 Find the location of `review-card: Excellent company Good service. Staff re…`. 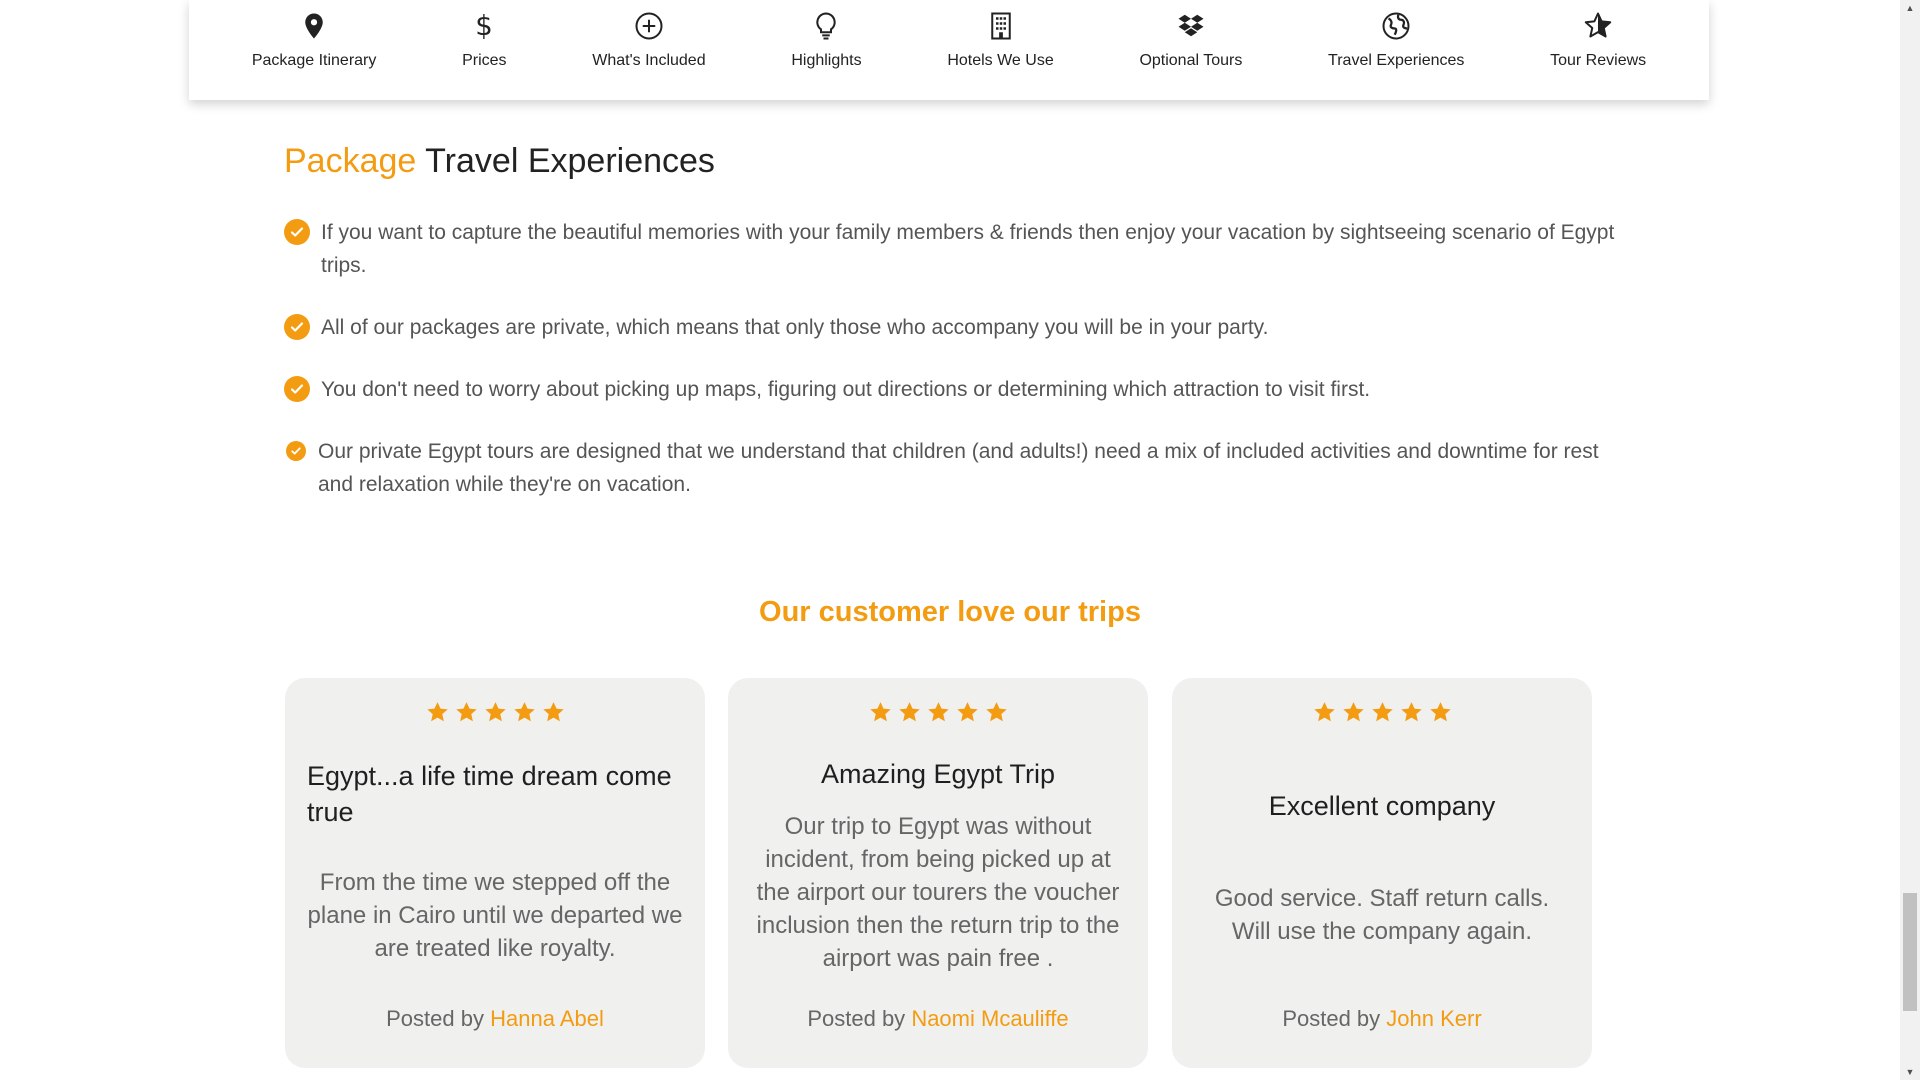

review-card: Excellent company Good service. Staff re… is located at coordinates (1382, 873).